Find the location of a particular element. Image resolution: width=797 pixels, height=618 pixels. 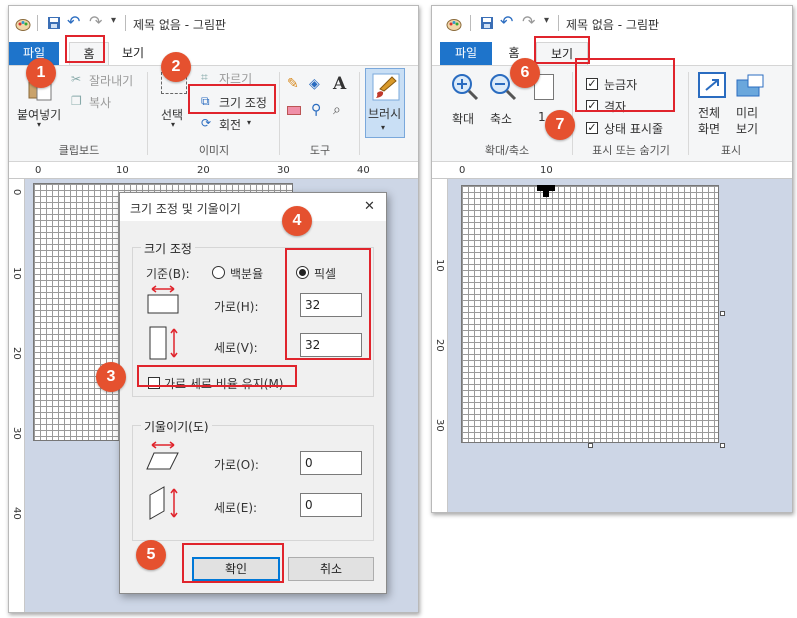

pencil-icon: ✎ is located at coordinates (293, 84).